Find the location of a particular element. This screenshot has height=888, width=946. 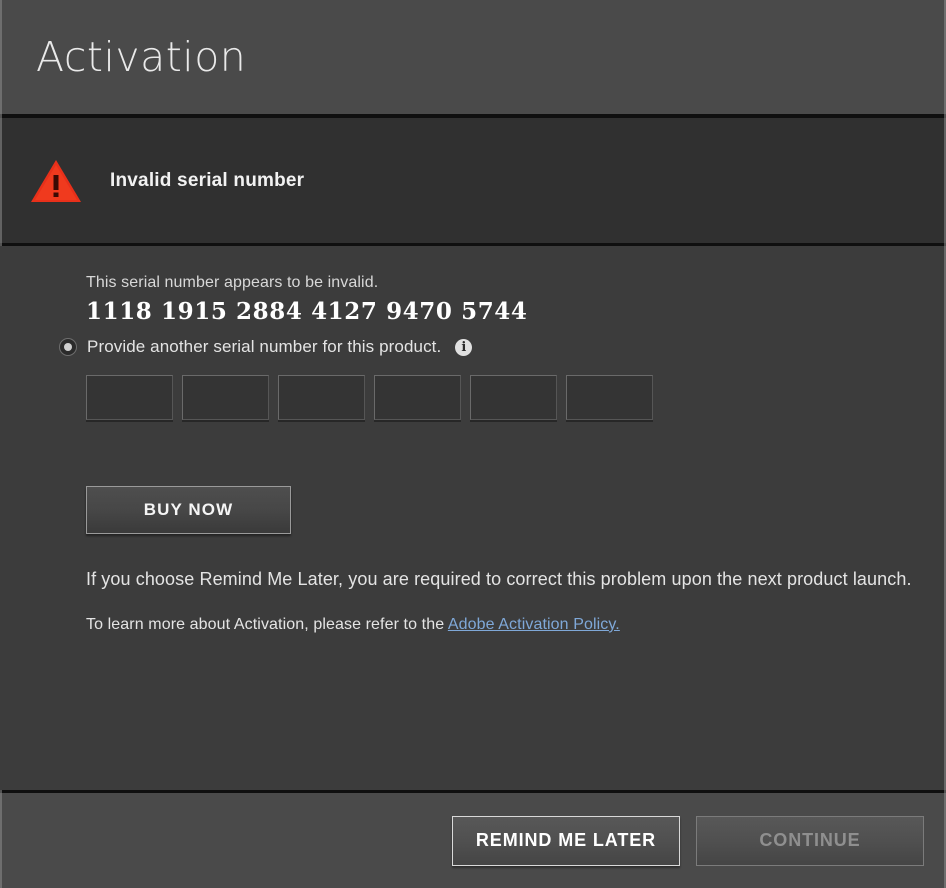

continue-button: CONTINUE is located at coordinates (810, 840).